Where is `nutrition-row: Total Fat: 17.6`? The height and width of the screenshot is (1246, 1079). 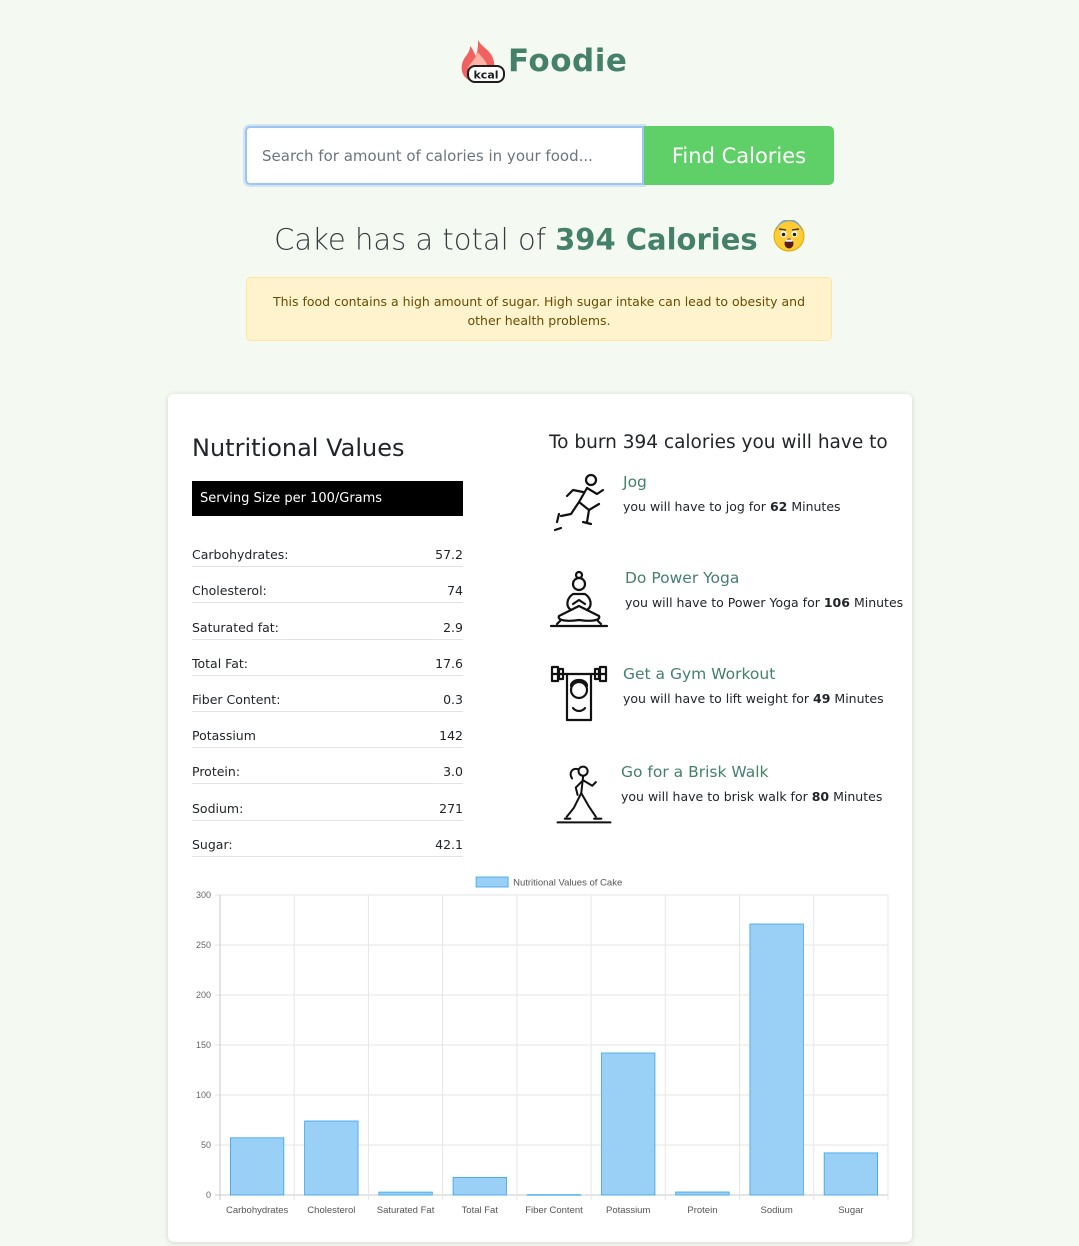 nutrition-row: Total Fat: 17.6 is located at coordinates (327, 658).